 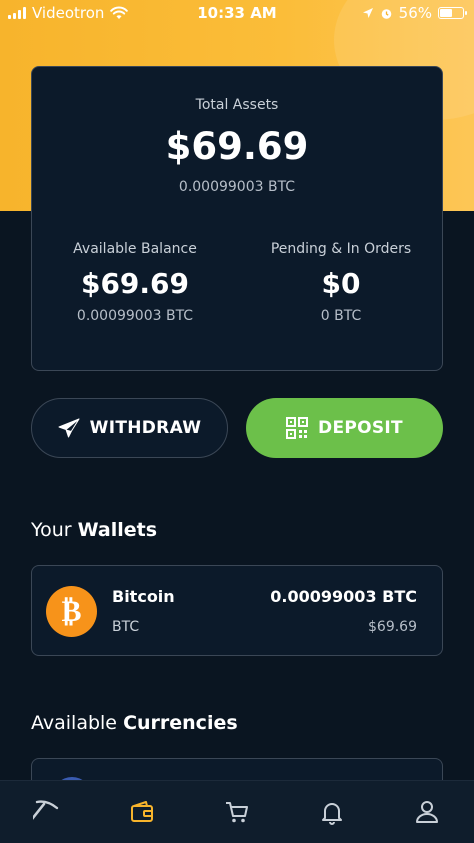 What do you see at coordinates (237, 105) in the screenshot?
I see `total-assets-label: Total Assets` at bounding box center [237, 105].